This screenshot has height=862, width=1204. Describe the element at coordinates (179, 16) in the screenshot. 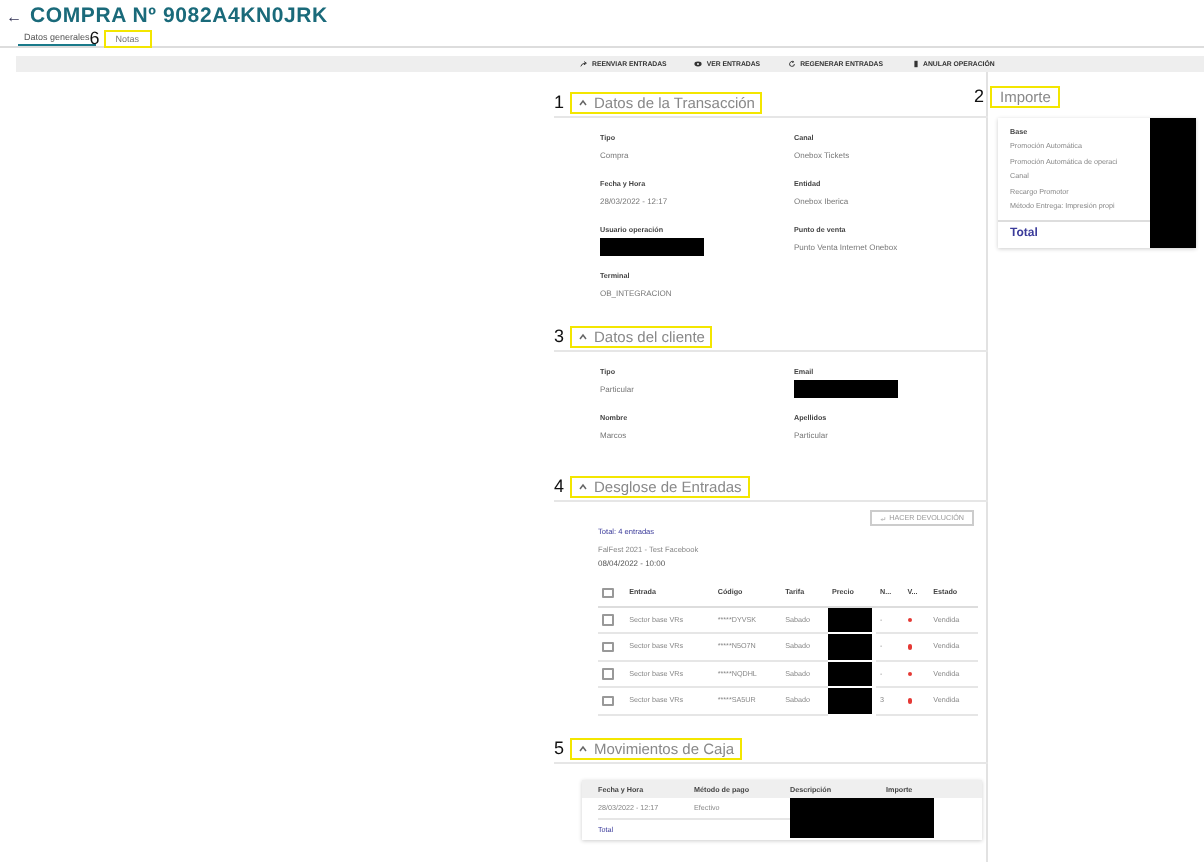

I see `page-title: COMPRA Nº 9082A4KN0JRK` at that location.